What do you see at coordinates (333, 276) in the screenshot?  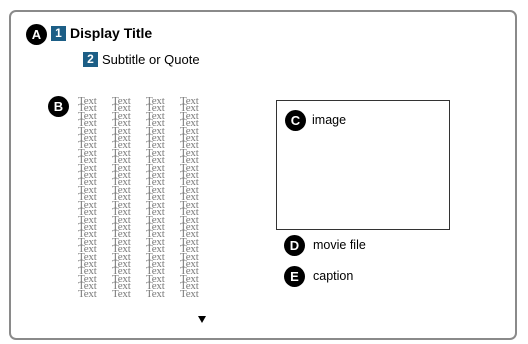 I see `caption-label: caption` at bounding box center [333, 276].